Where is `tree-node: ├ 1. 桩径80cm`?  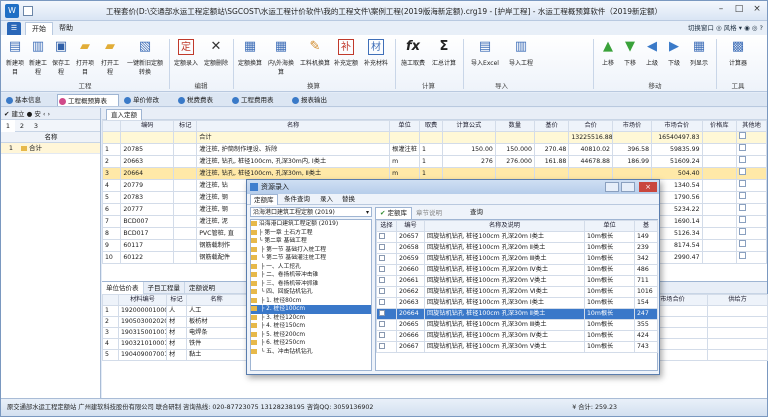
tree-node: ├ 1. 桩径80cm is located at coordinates (311, 301).